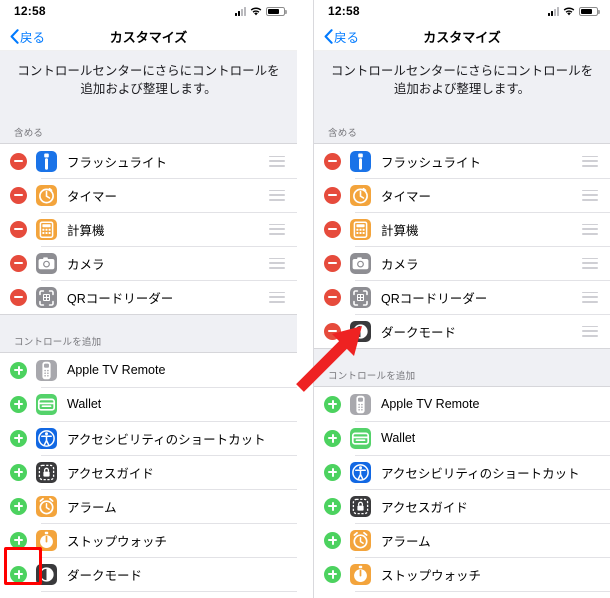  What do you see at coordinates (553, 11) in the screenshot?
I see `signal-icon` at bounding box center [553, 11].